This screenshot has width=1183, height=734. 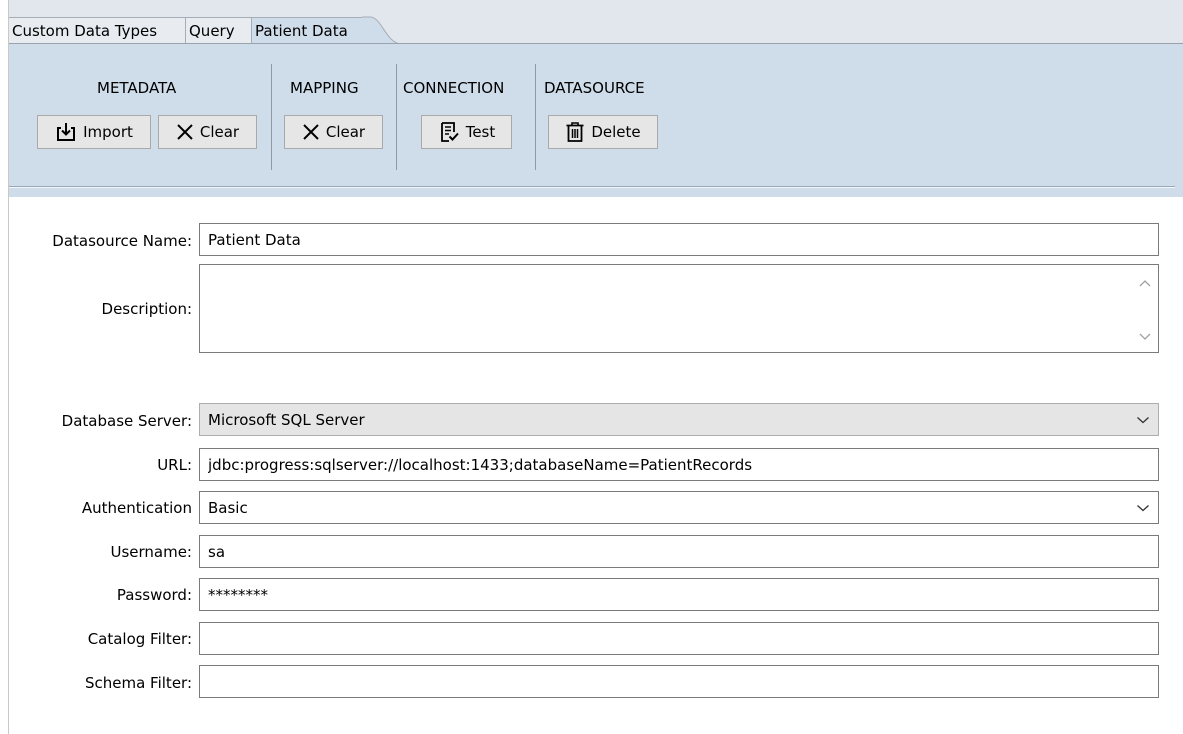 I want to click on delete-button-label: Delete, so click(x=616, y=132).